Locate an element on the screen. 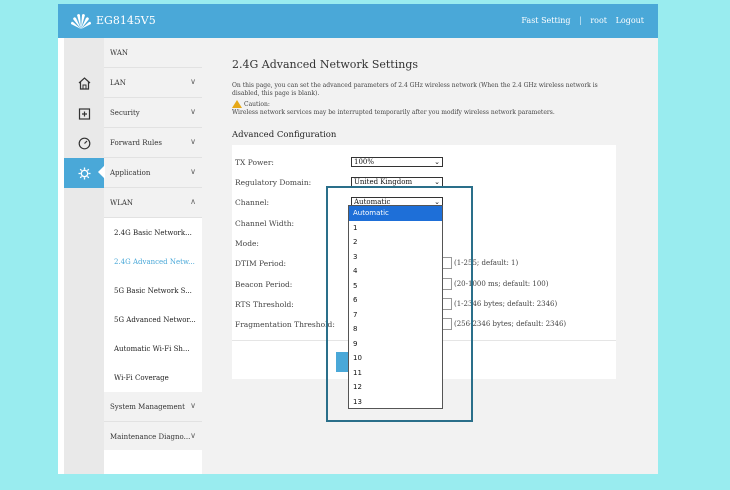  tx-power-value: 100% is located at coordinates (364, 162).